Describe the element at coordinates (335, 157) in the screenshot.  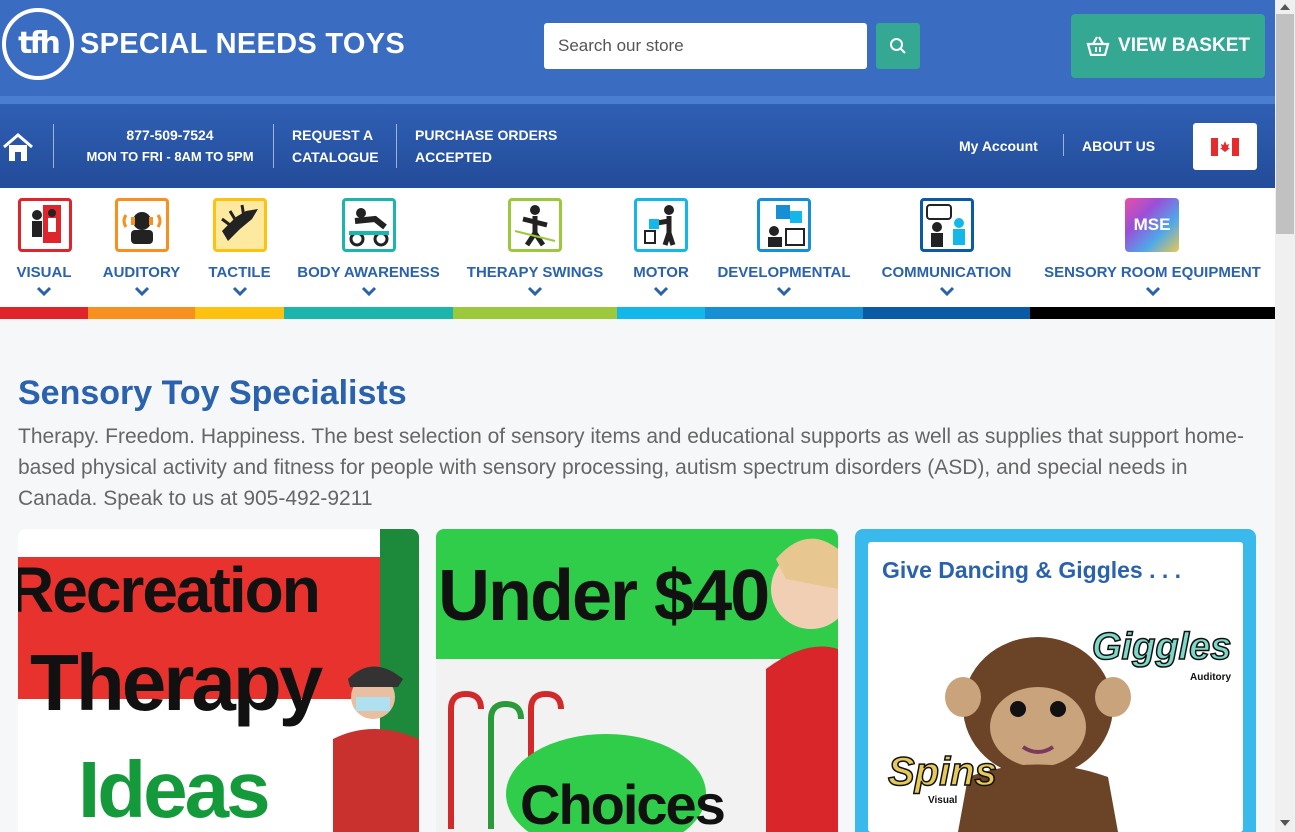
I see `catalogue-line2: CATALOGUE` at that location.